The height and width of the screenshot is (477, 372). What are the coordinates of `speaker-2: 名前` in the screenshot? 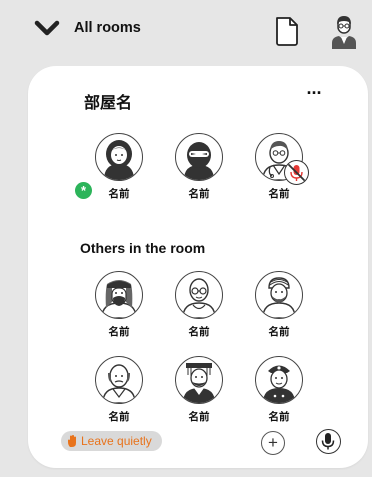 It's located at (200, 169).